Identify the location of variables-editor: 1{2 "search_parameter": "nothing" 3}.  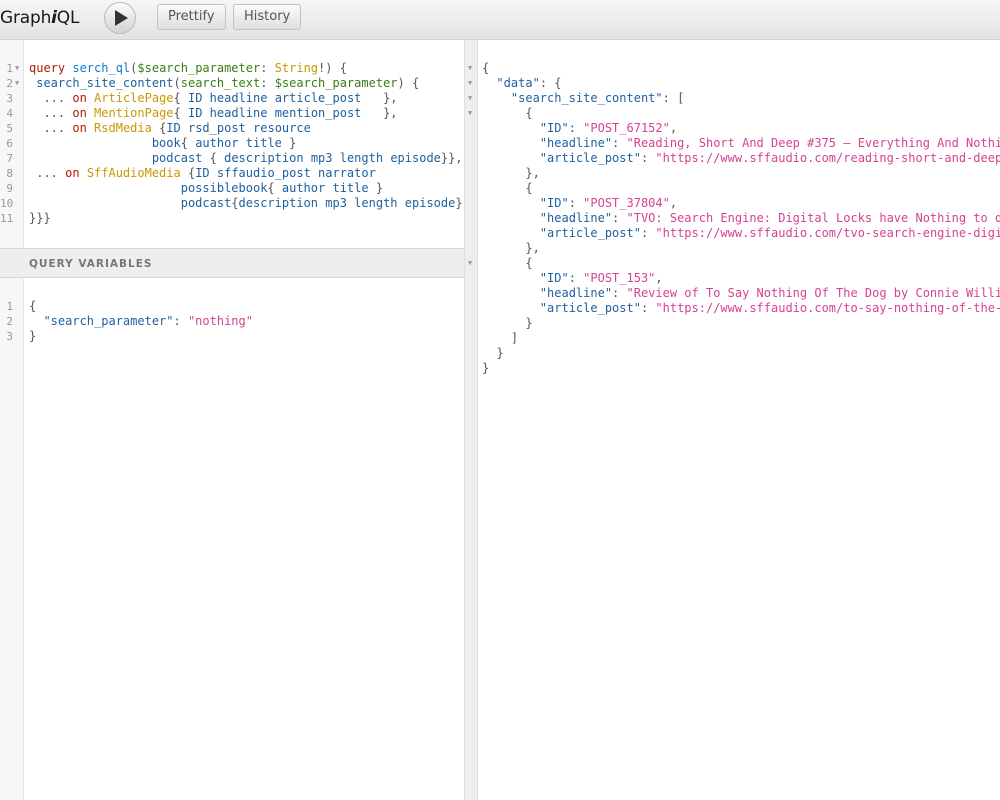
(232, 321).